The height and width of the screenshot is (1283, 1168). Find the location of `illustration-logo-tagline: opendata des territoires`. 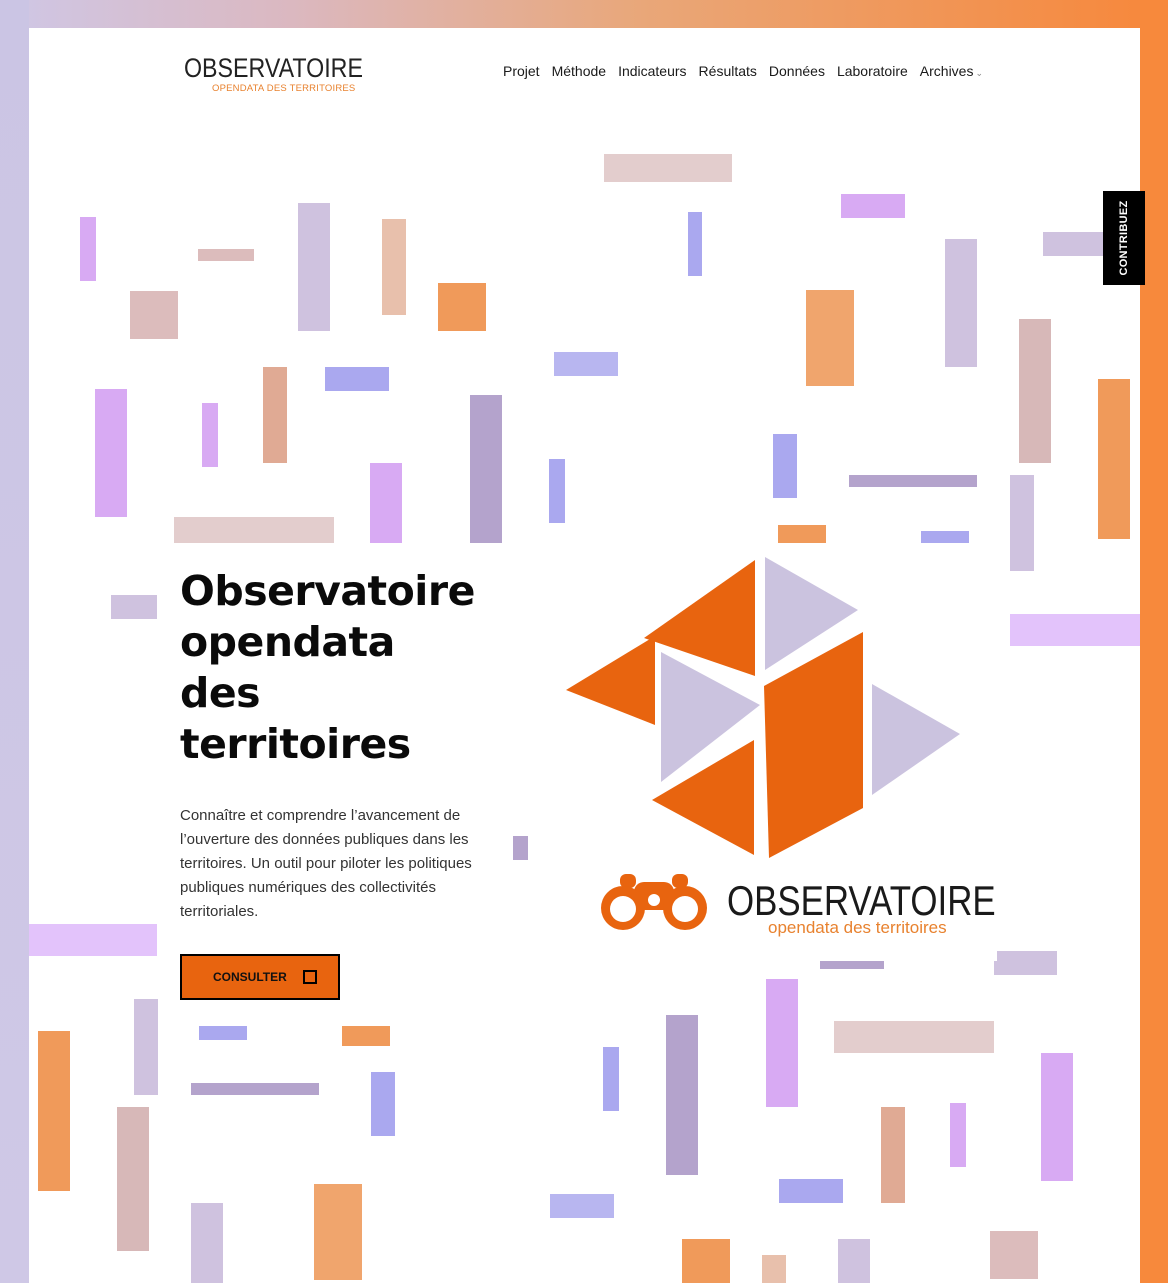

illustration-logo-tagline: opendata des territoires is located at coordinates (857, 927).